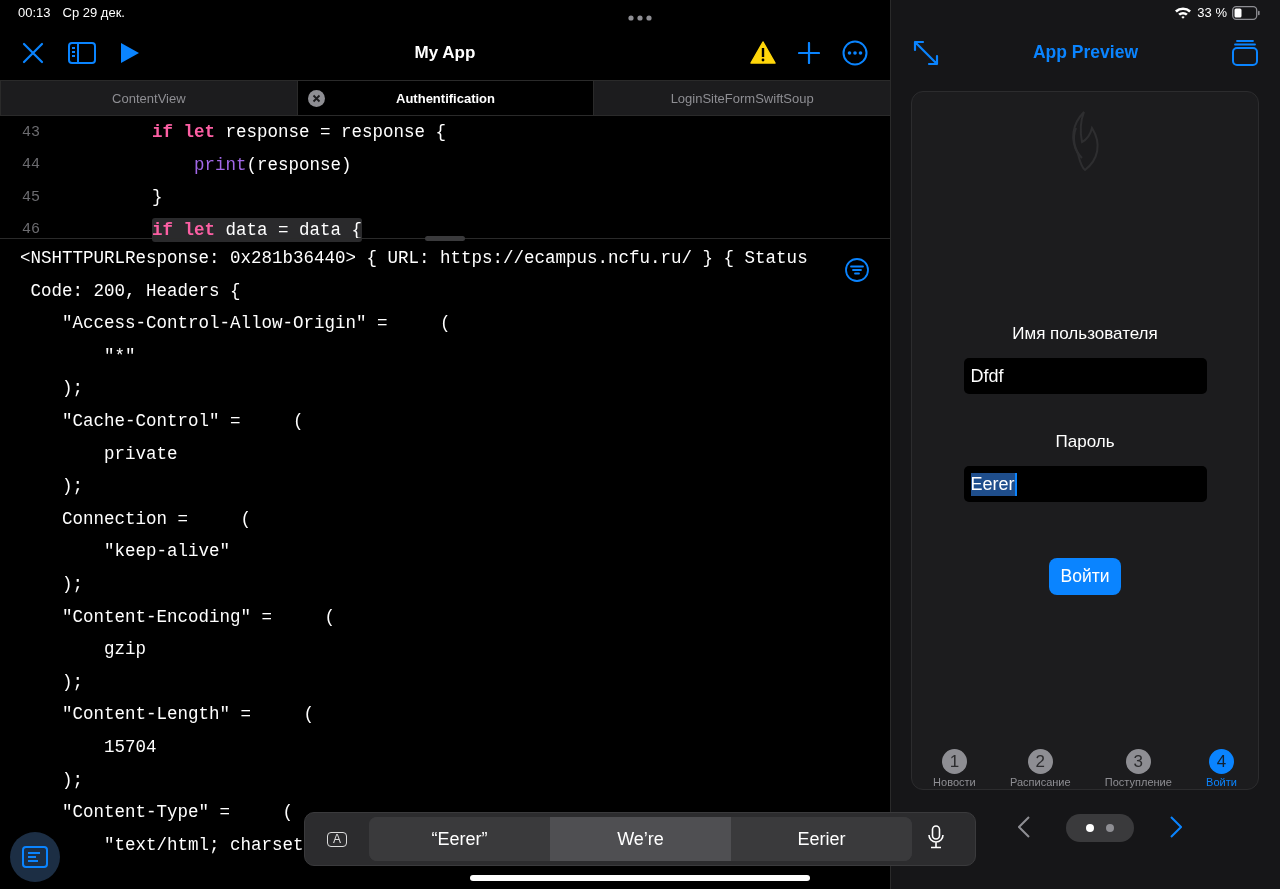  Describe the element at coordinates (857, 270) in the screenshot. I see `filter-icon` at that location.